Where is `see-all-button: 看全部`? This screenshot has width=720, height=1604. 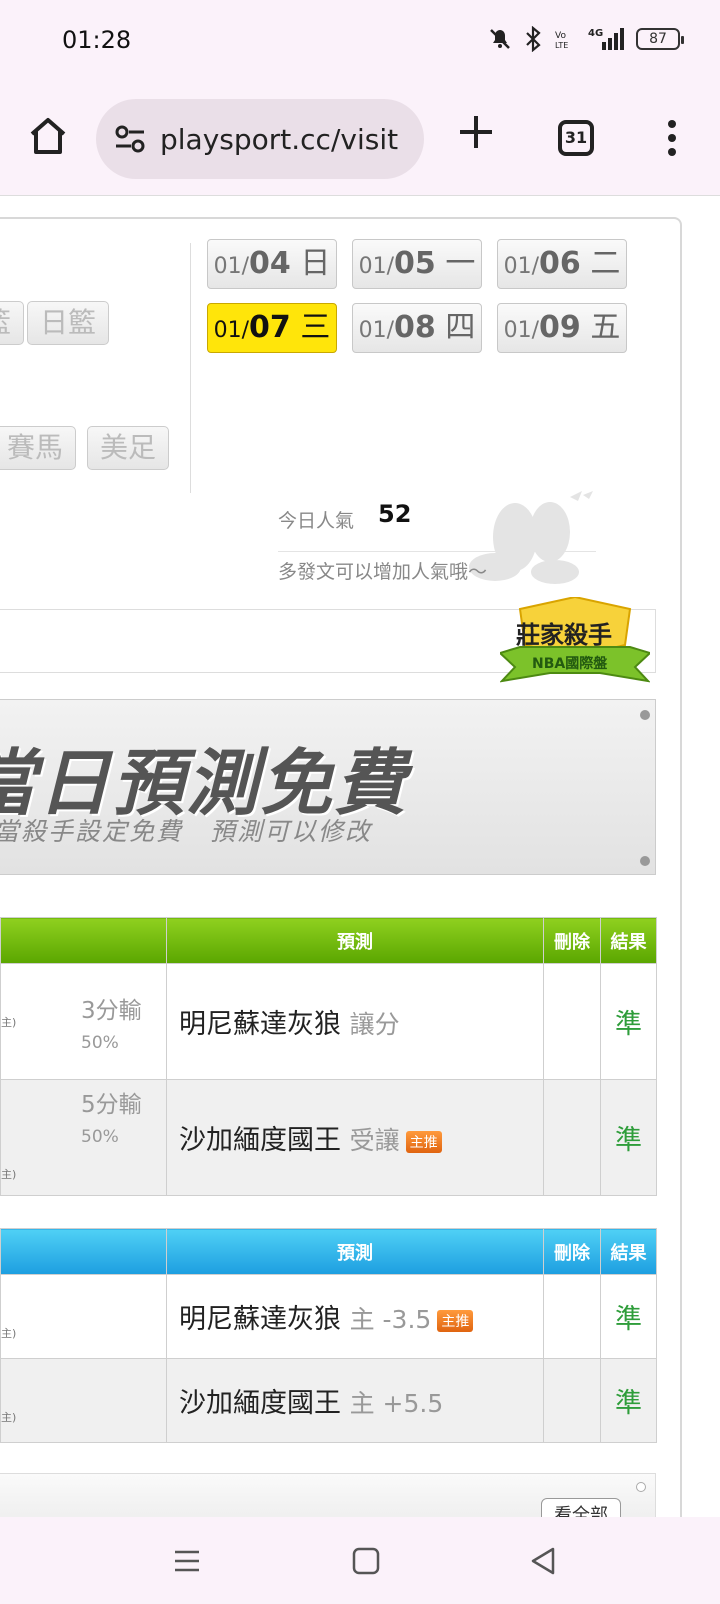 see-all-button: 看全部 is located at coordinates (581, 1507).